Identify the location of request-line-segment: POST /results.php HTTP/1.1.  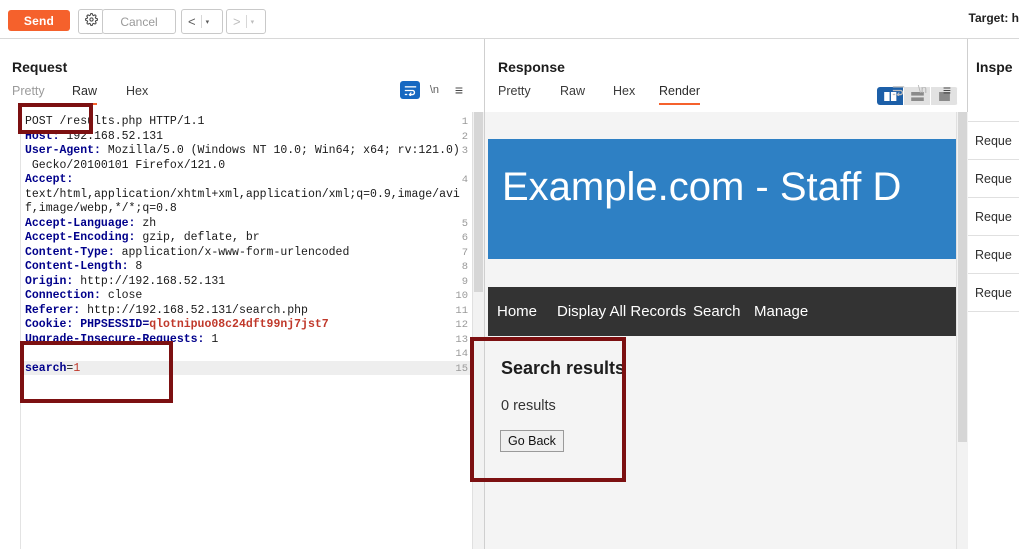
(115, 121).